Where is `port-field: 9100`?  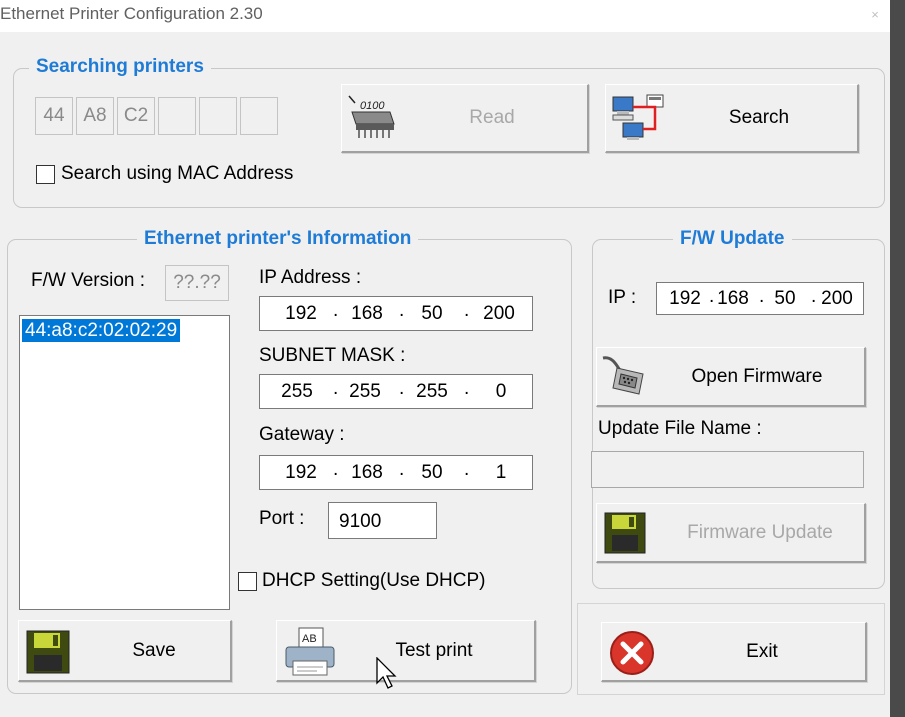
port-field: 9100 is located at coordinates (382, 520).